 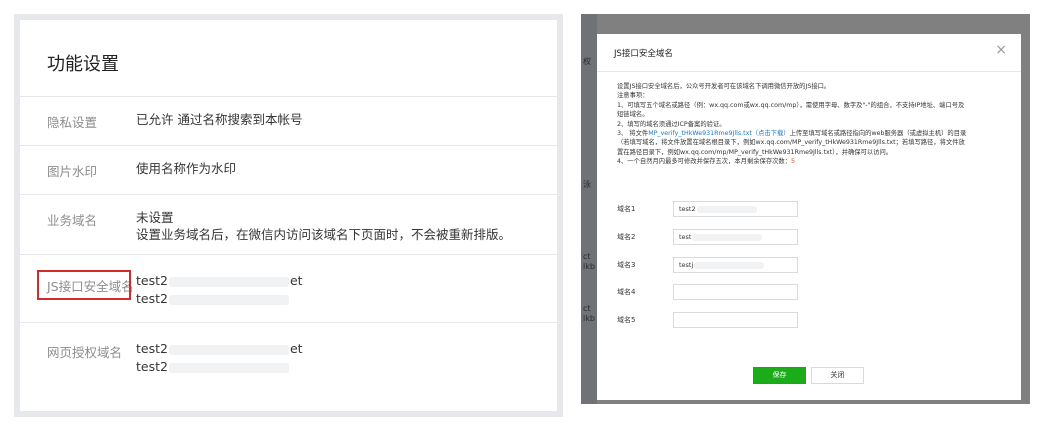 I want to click on close-icon: ×, so click(x=1001, y=50).